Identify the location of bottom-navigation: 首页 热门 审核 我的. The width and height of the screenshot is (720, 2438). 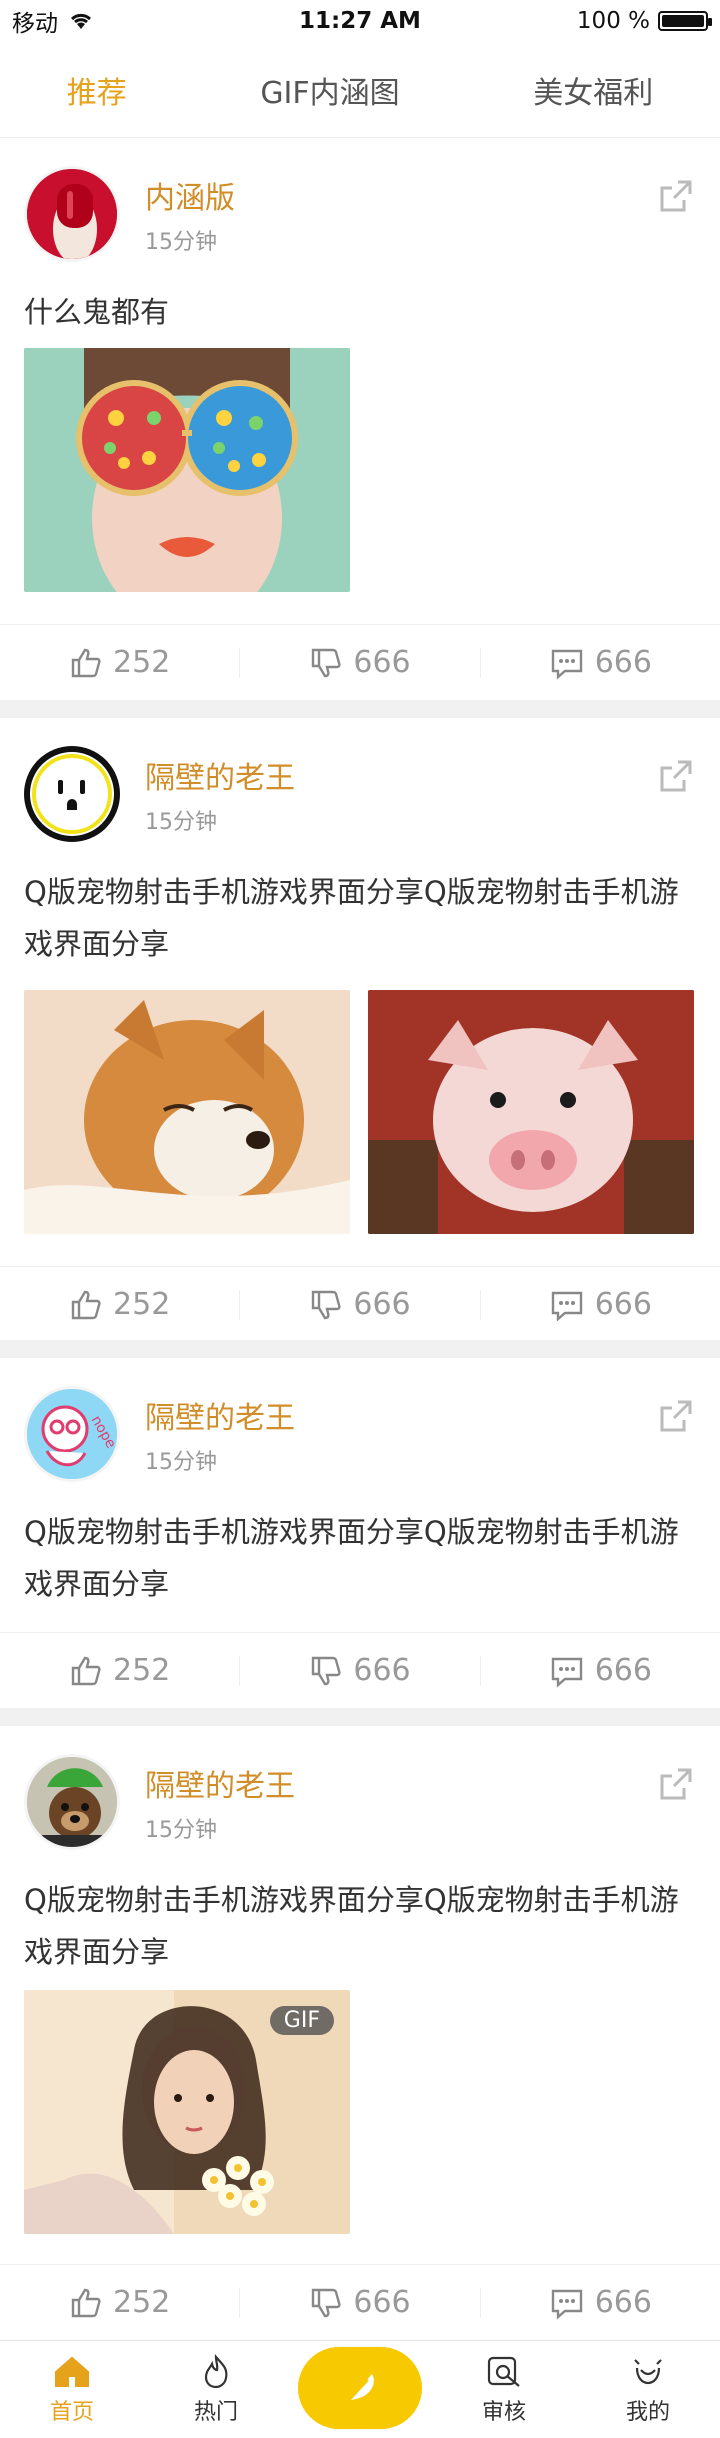
(360, 2389).